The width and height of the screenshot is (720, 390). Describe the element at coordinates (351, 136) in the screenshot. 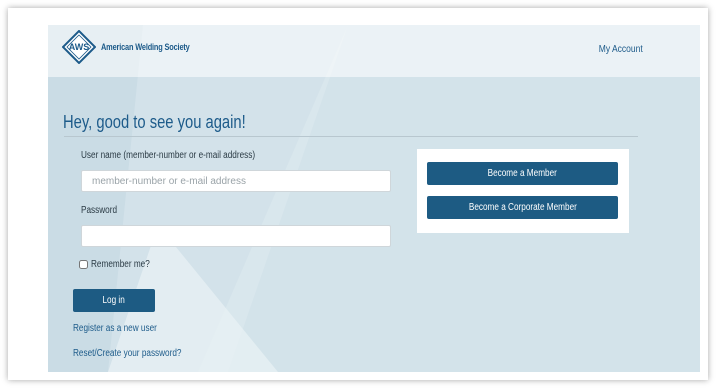

I see `title-divider` at that location.